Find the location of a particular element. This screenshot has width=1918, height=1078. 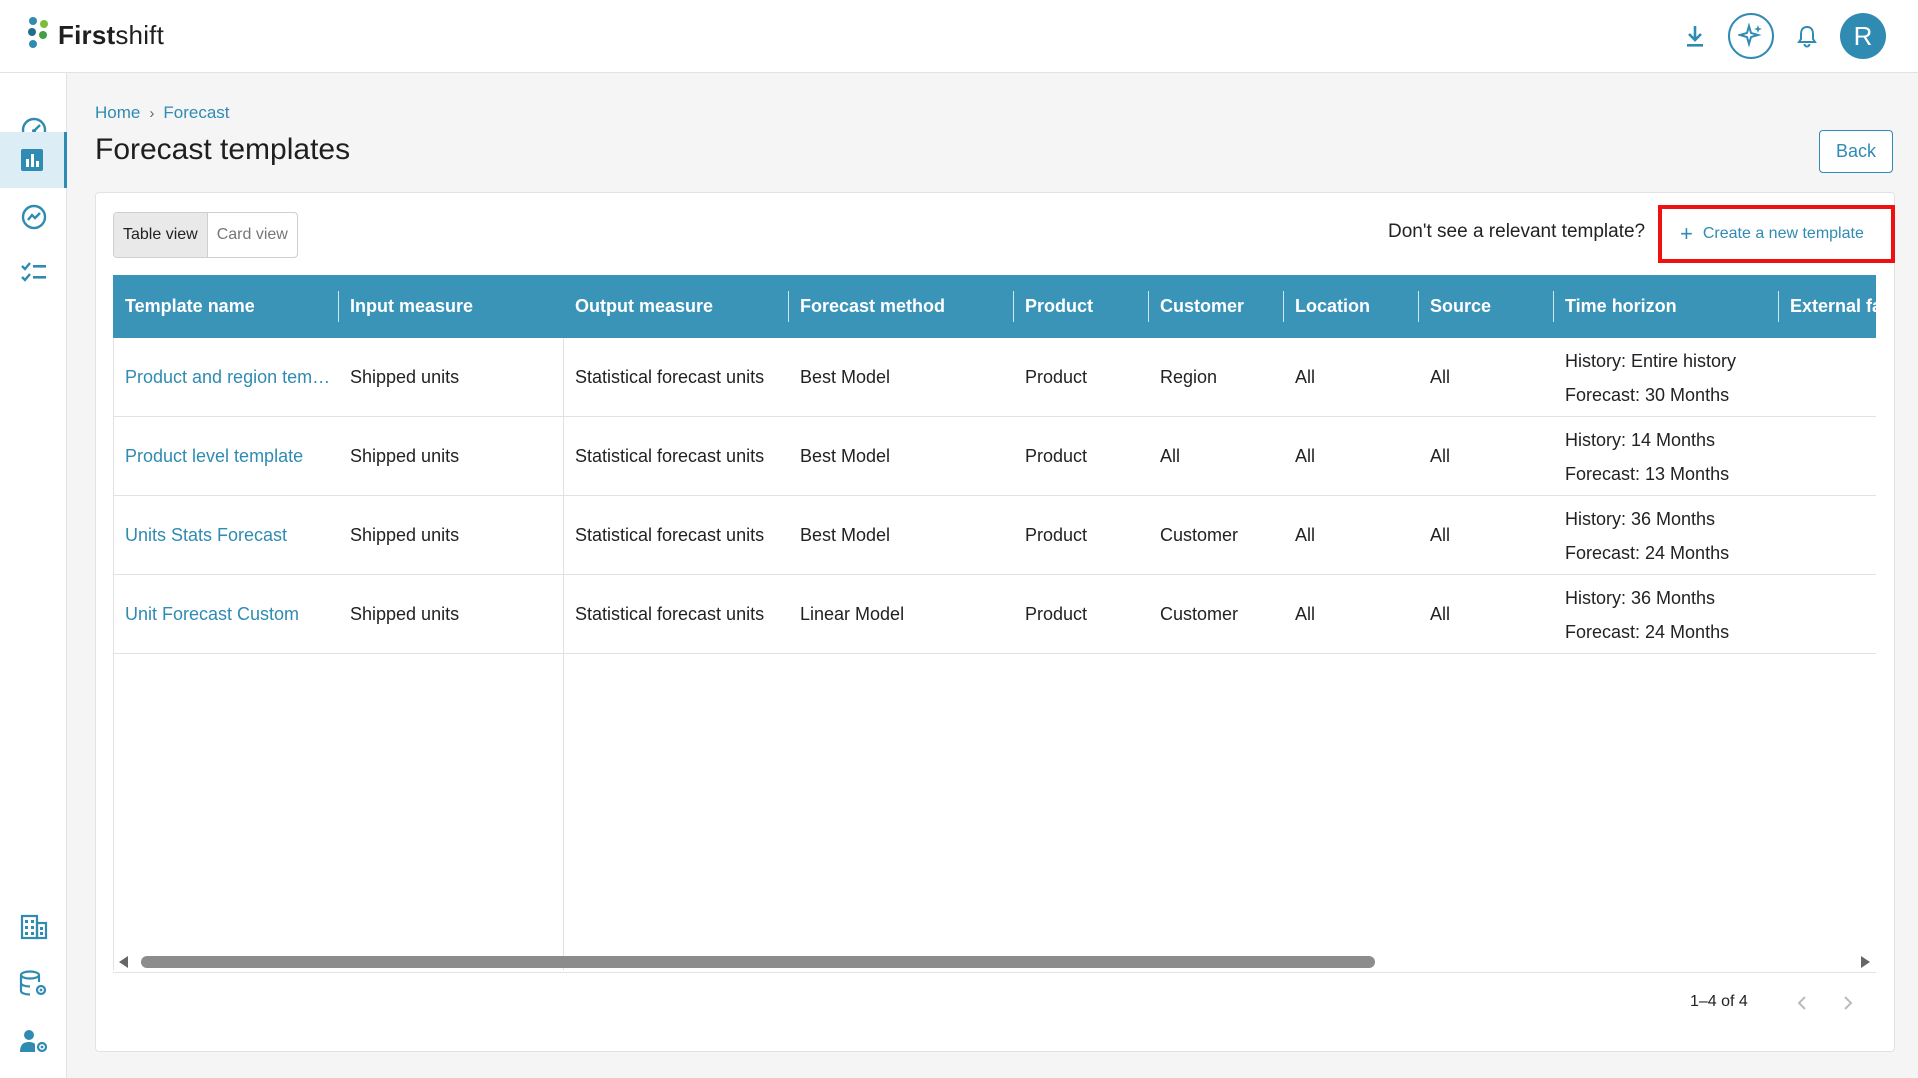

user-avatar: R is located at coordinates (1863, 36).